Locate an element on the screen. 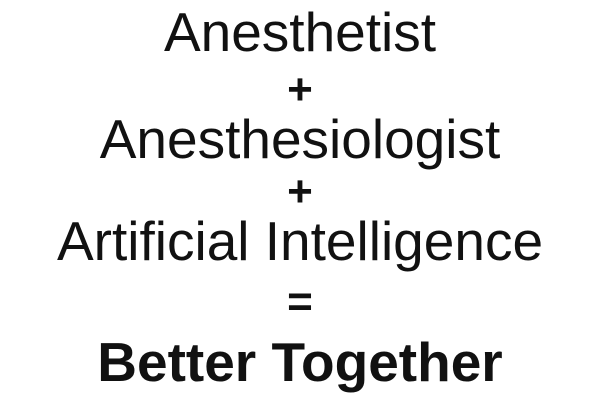  term-anesthesiologist: Anesthesiologist is located at coordinates (300, 139).